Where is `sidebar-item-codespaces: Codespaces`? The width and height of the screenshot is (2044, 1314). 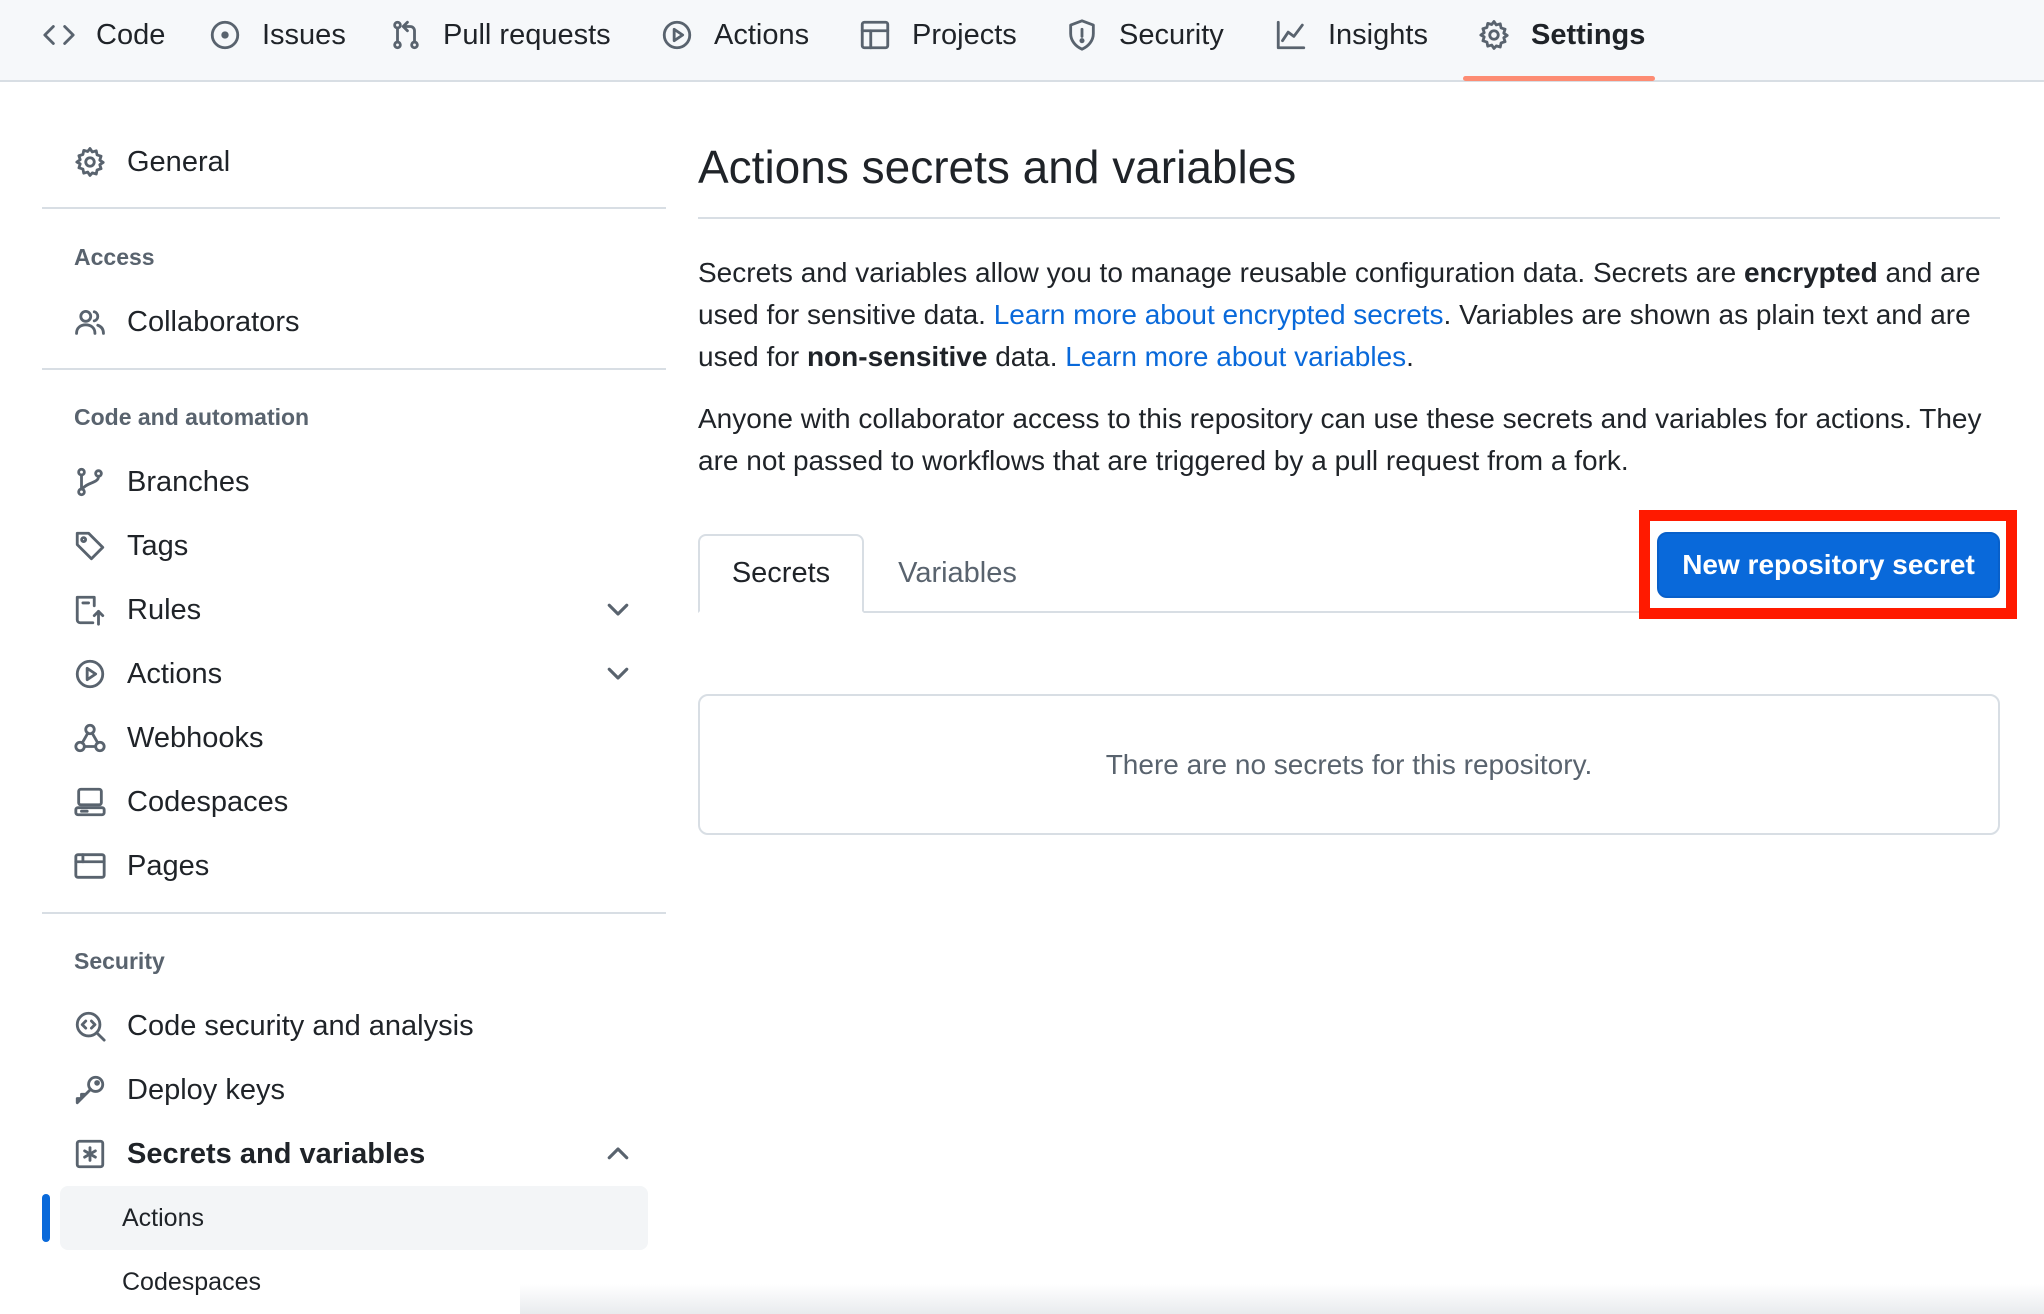
sidebar-item-codespaces: Codespaces is located at coordinates (180, 802).